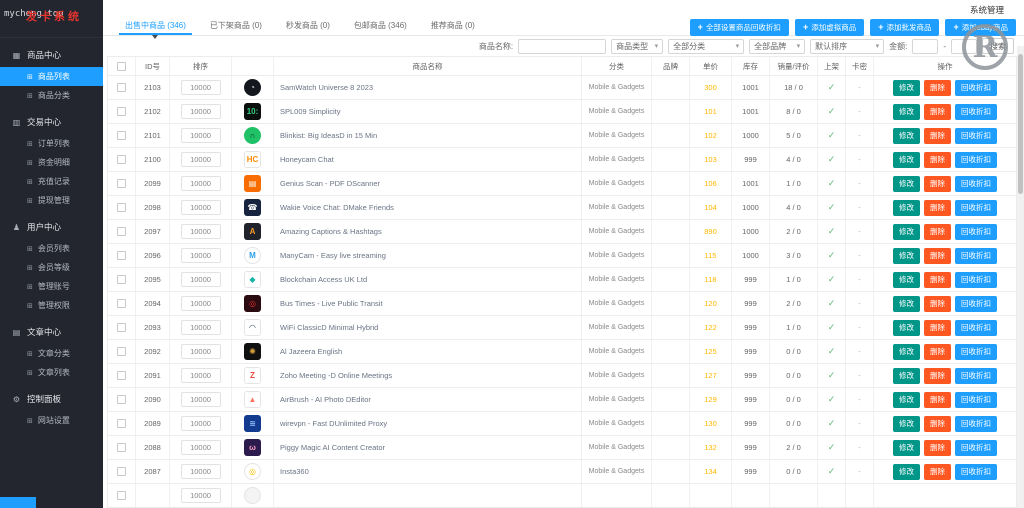 Image resolution: width=1024 pixels, height=508 pixels. I want to click on sidebar-section-交易中心: ▥ 交易中心, so click(51, 122).